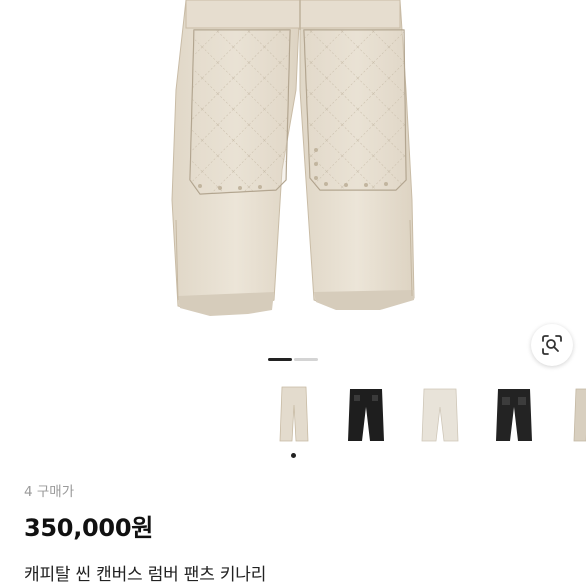 This screenshot has height=586, width=586. I want to click on purchase-count-label: 구매가, so click(55, 492).